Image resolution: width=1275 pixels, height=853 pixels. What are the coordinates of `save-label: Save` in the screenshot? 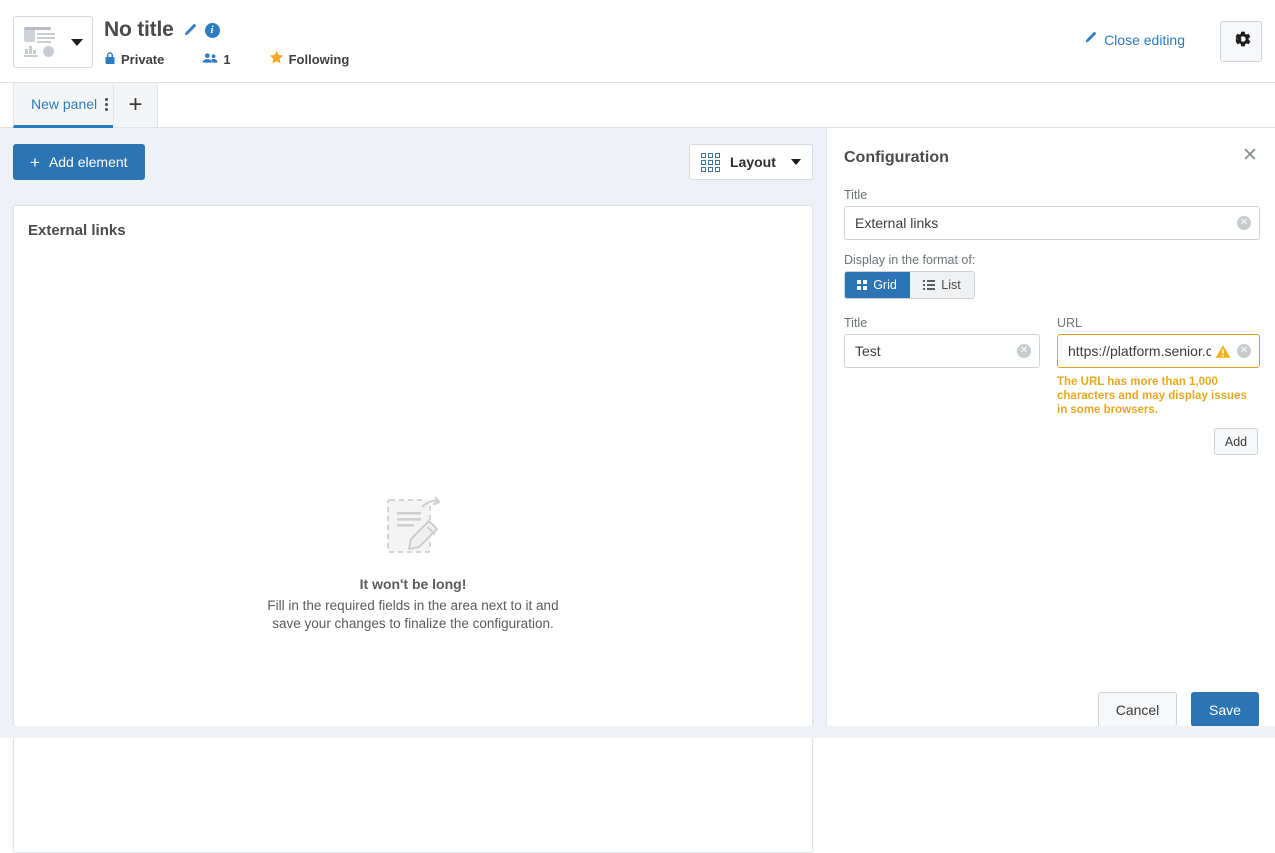 It's located at (1225, 710).